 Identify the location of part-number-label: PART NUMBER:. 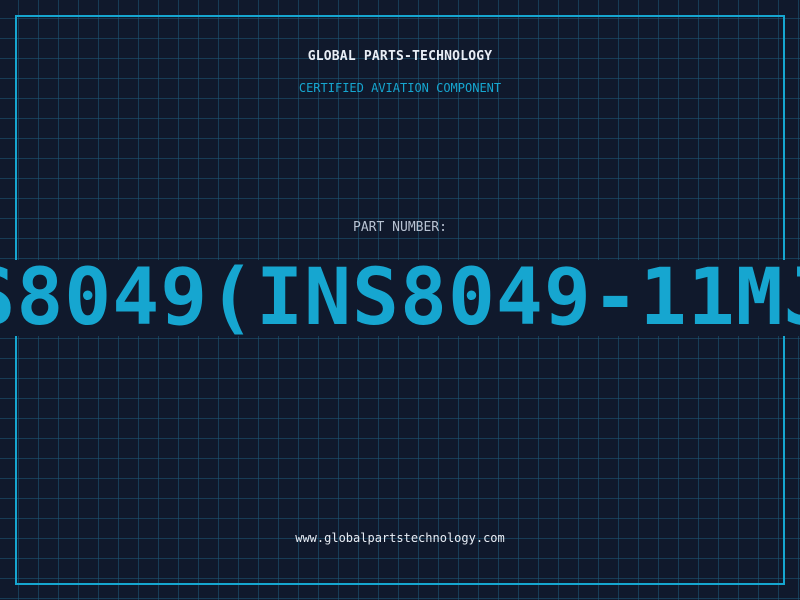
(400, 227).